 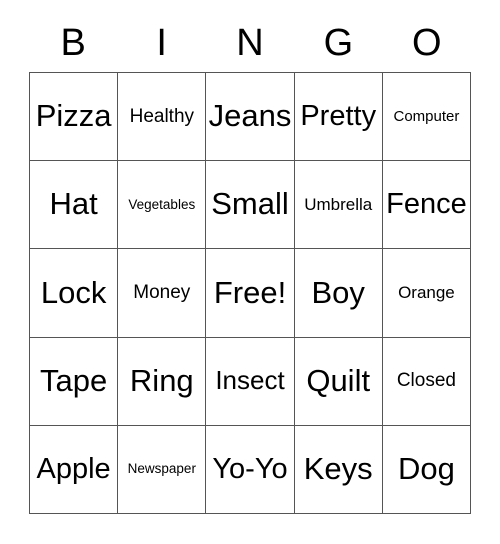 I want to click on bingo-cell-label: Small, so click(x=250, y=204).